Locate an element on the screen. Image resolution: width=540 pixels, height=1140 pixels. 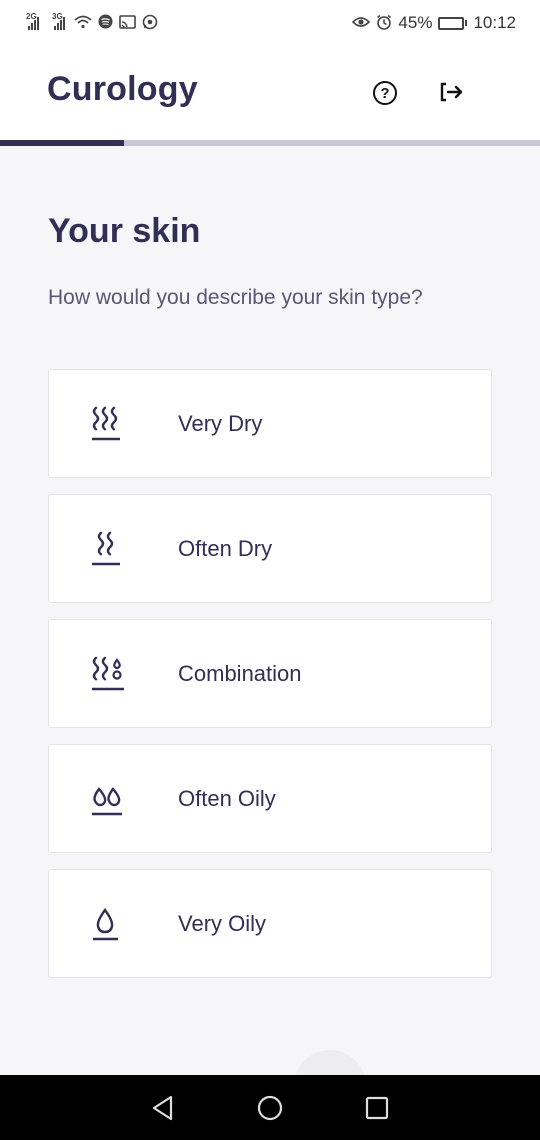
whatsapp-icon is located at coordinates (150, 23).